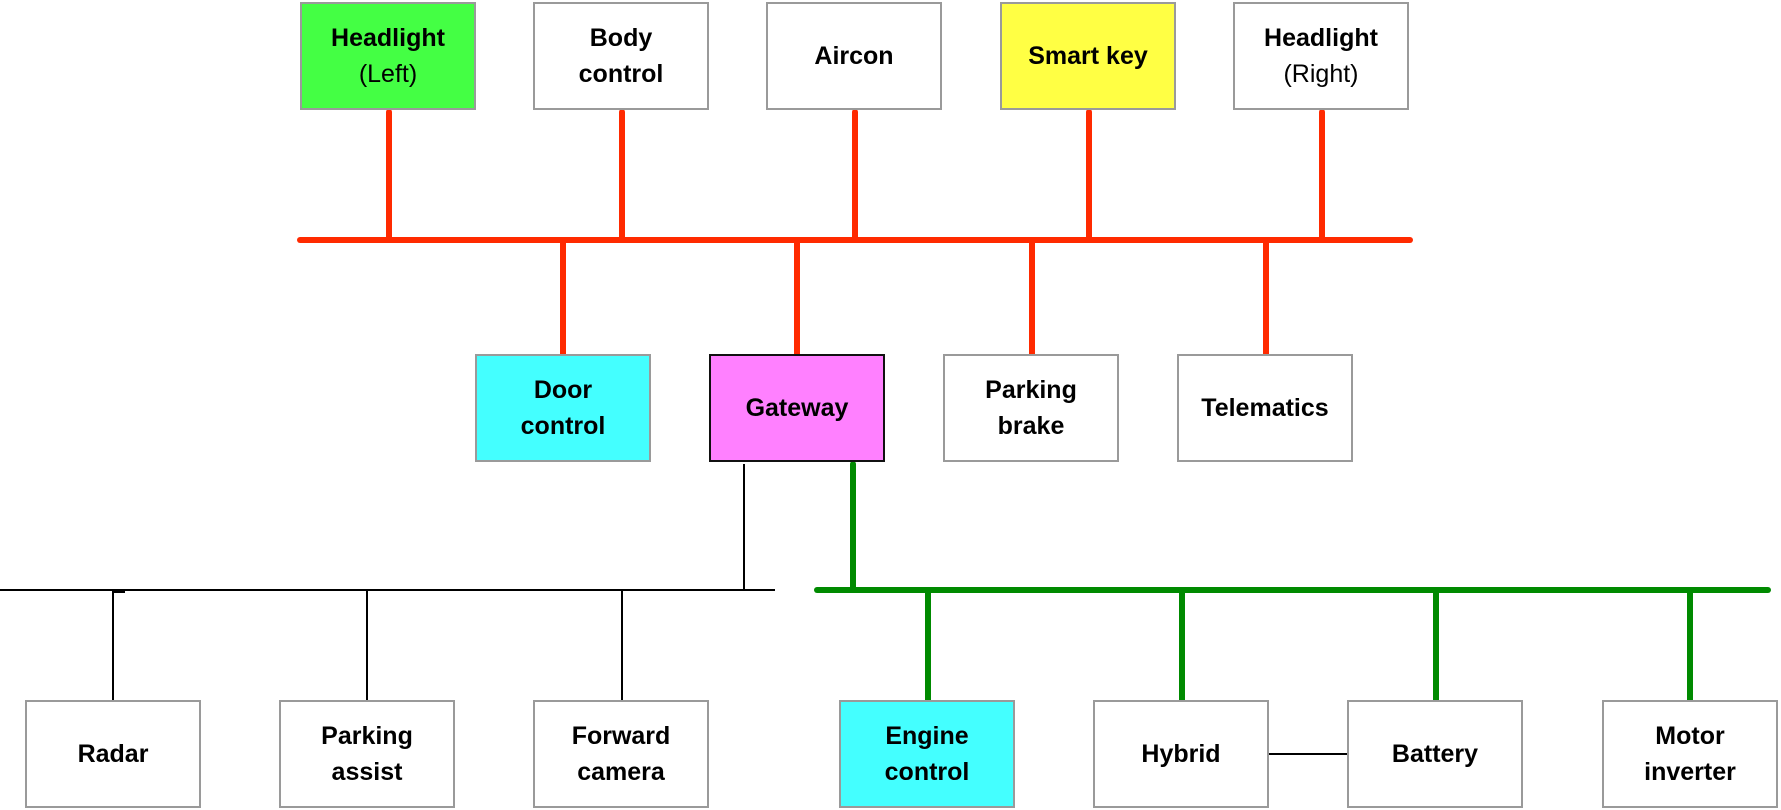 This screenshot has height=810, width=1781. I want to click on node-label: Hybrid, so click(1181, 754).